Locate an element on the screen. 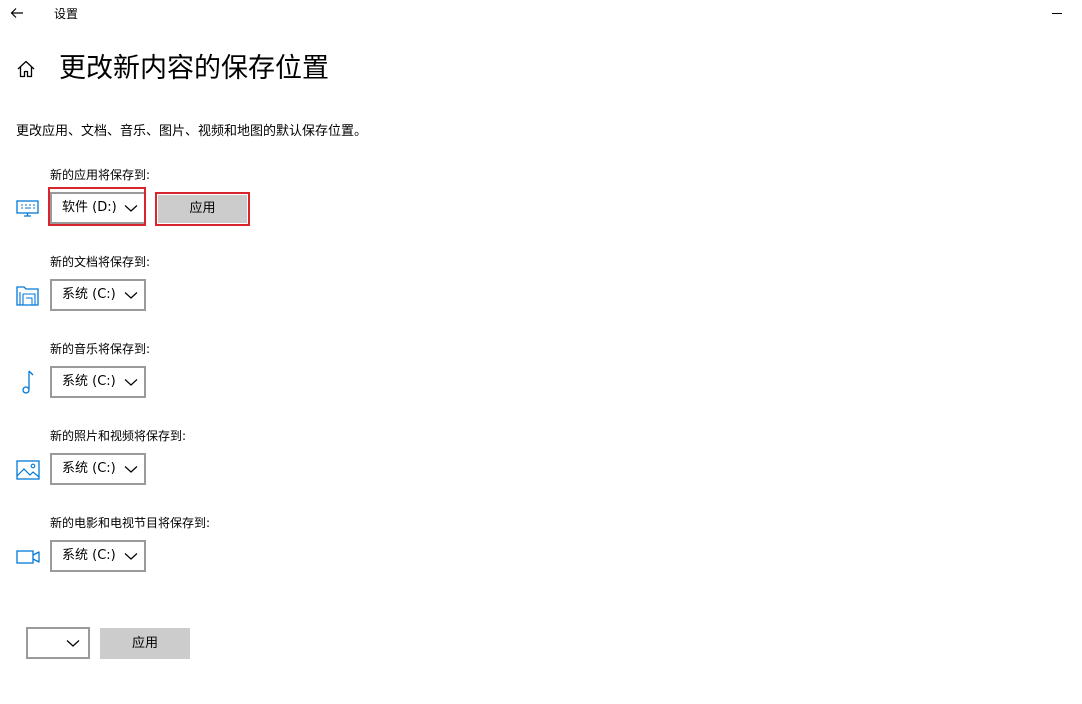  maps-apply-button: 应用 is located at coordinates (145, 643).